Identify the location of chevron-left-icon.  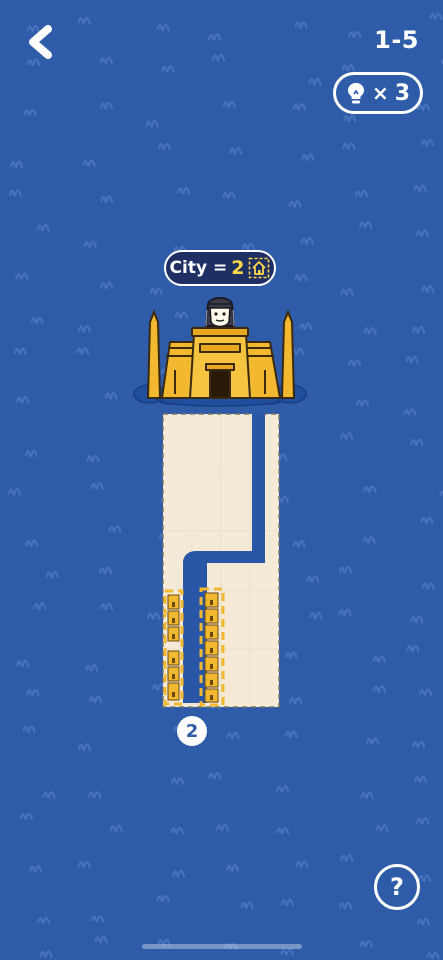
(40, 42).